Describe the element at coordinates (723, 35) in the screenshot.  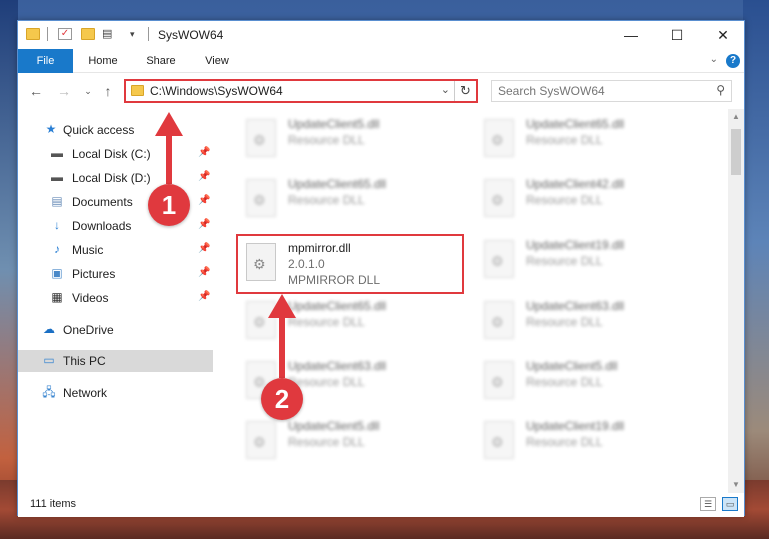
I see `close-button: ✕` at that location.